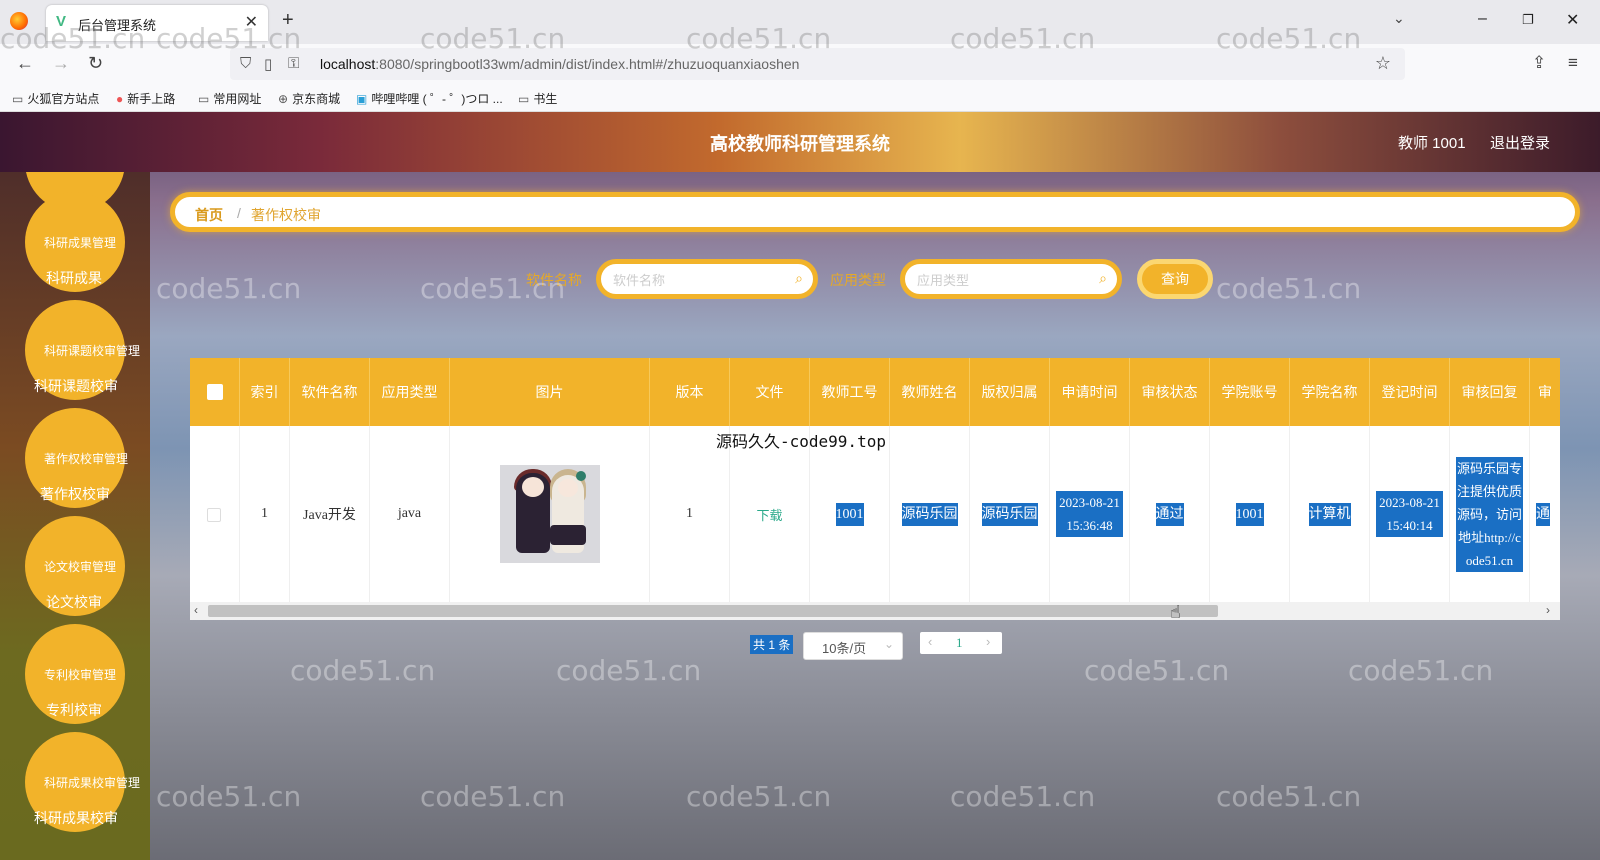  I want to click on sidebar-subitem-label: 科研课题校审, so click(76, 386).